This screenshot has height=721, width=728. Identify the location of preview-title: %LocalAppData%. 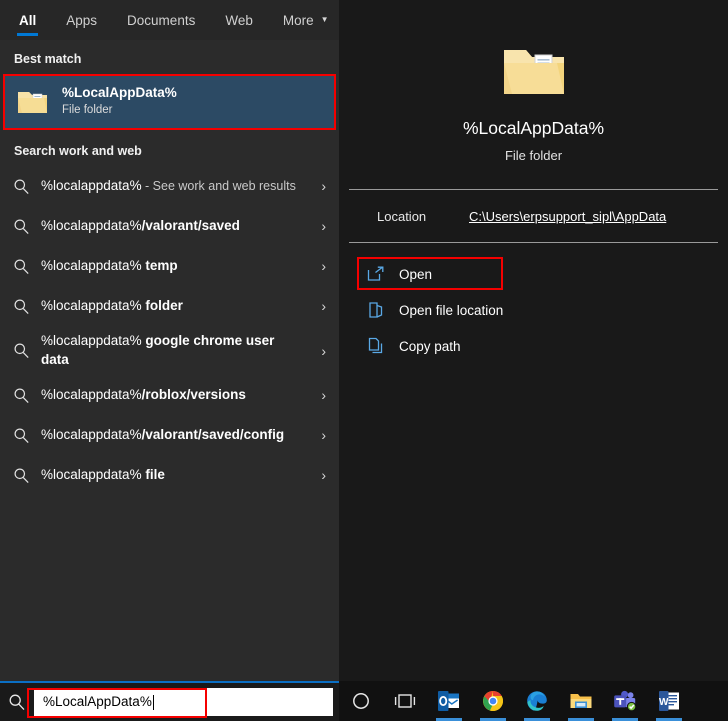
(533, 128).